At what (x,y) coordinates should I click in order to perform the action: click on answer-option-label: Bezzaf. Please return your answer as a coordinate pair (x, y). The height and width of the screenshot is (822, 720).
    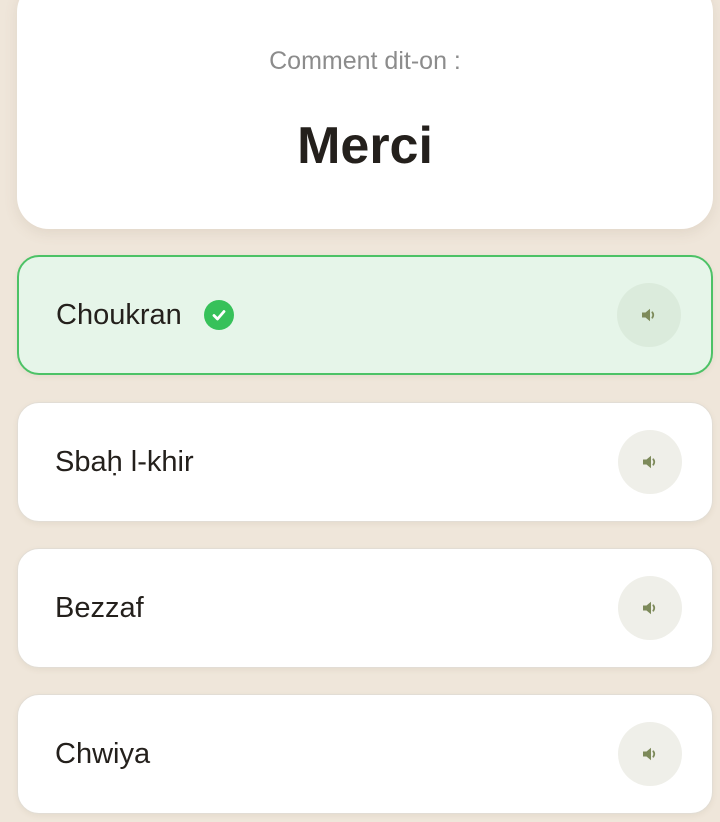
    Looking at the image, I should click on (99, 607).